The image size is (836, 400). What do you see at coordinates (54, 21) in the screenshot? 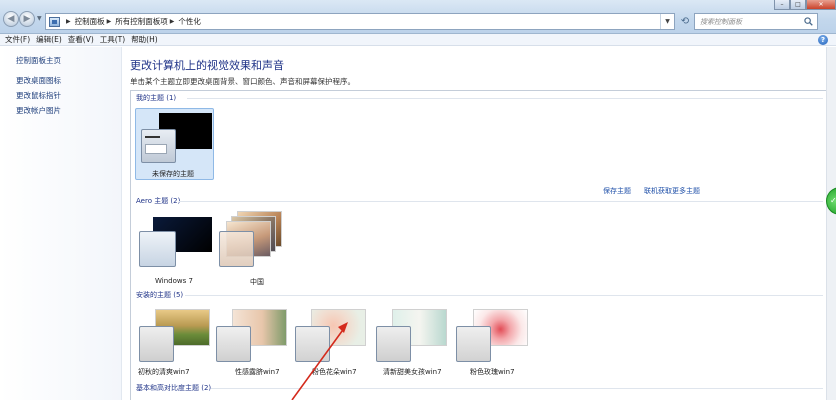
I see `control-panel-icon` at bounding box center [54, 21].